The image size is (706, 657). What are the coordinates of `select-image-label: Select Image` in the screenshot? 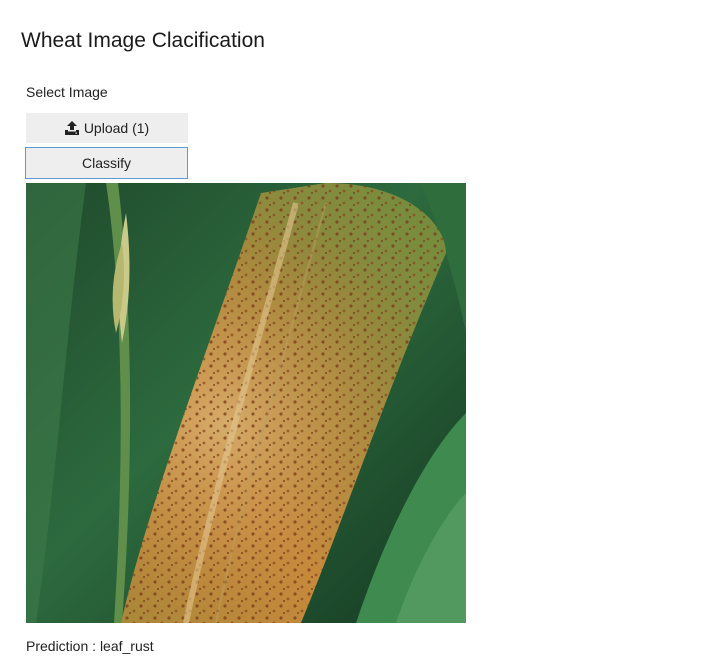 It's located at (67, 92).